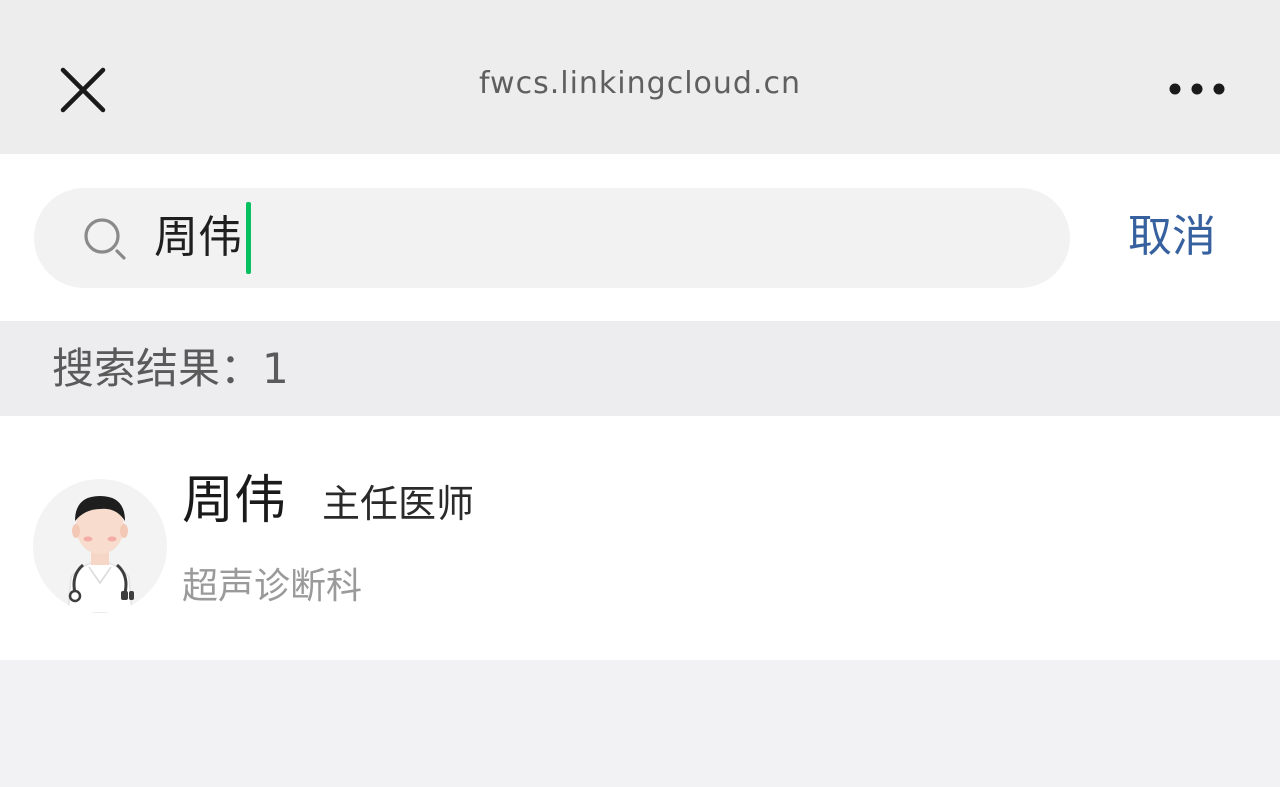 Image resolution: width=1280 pixels, height=787 pixels. I want to click on avatar, so click(100, 546).